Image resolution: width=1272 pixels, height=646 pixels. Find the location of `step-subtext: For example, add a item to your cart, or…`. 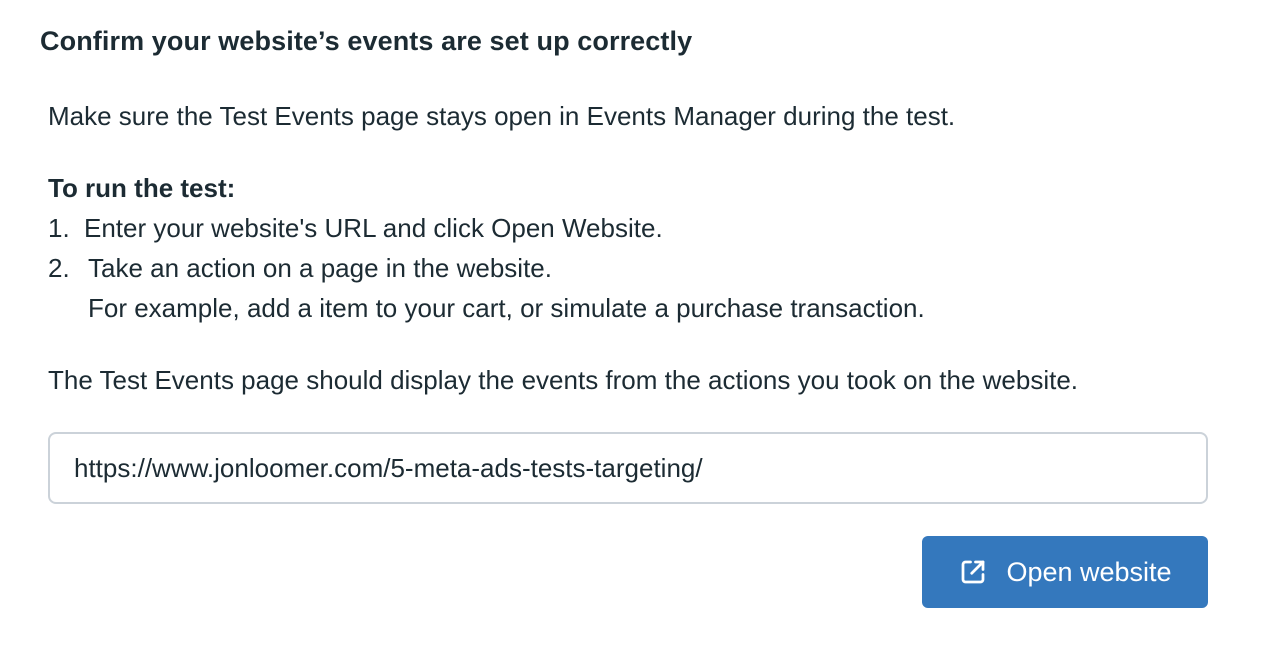

step-subtext: For example, add a item to your cart, or… is located at coordinates (506, 308).